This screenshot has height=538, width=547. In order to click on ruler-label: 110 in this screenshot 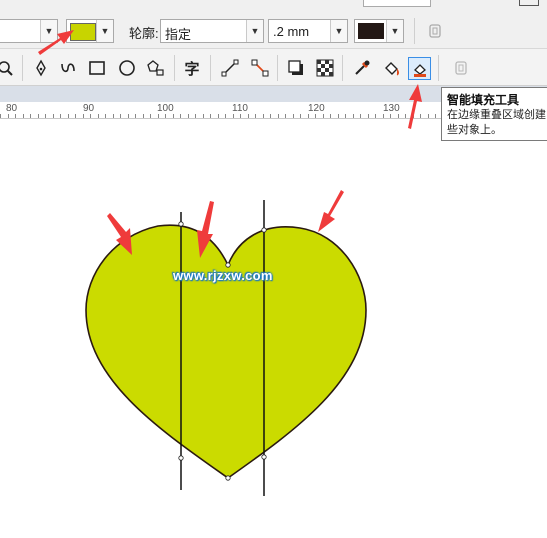, I will do `click(240, 108)`.